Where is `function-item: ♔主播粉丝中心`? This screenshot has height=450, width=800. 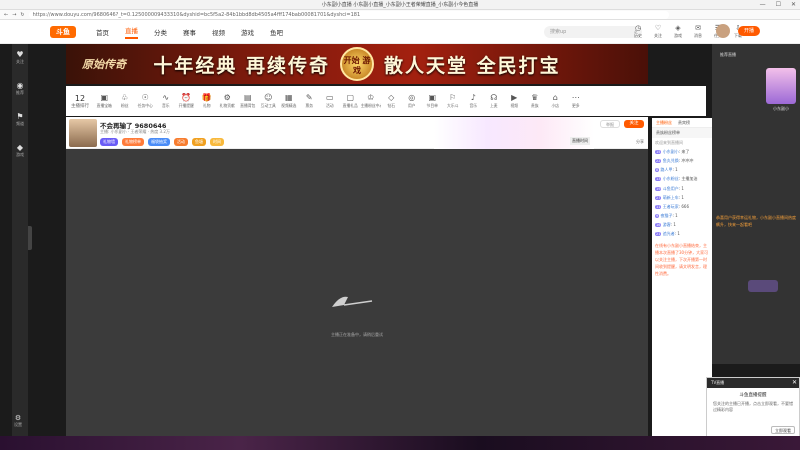 function-item: ♔主播粉丝中心 is located at coordinates (371, 101).